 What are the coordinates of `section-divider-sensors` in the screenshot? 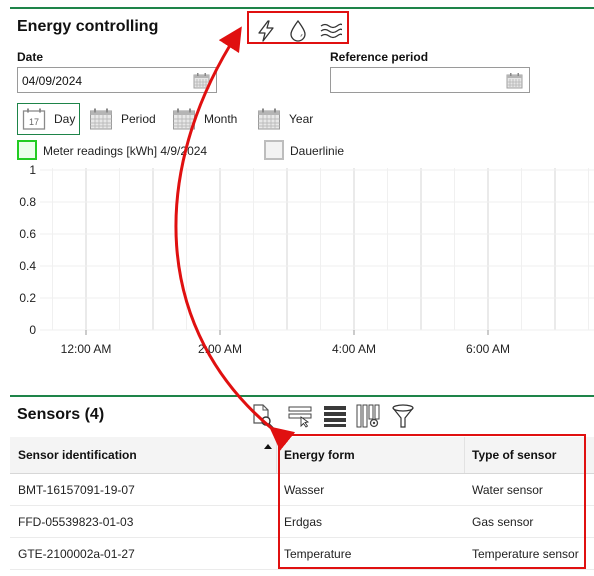 It's located at (302, 396).